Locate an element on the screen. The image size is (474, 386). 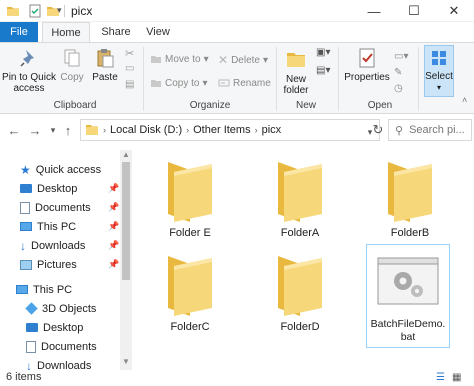
star-icon: ★ is located at coordinates (25, 169).